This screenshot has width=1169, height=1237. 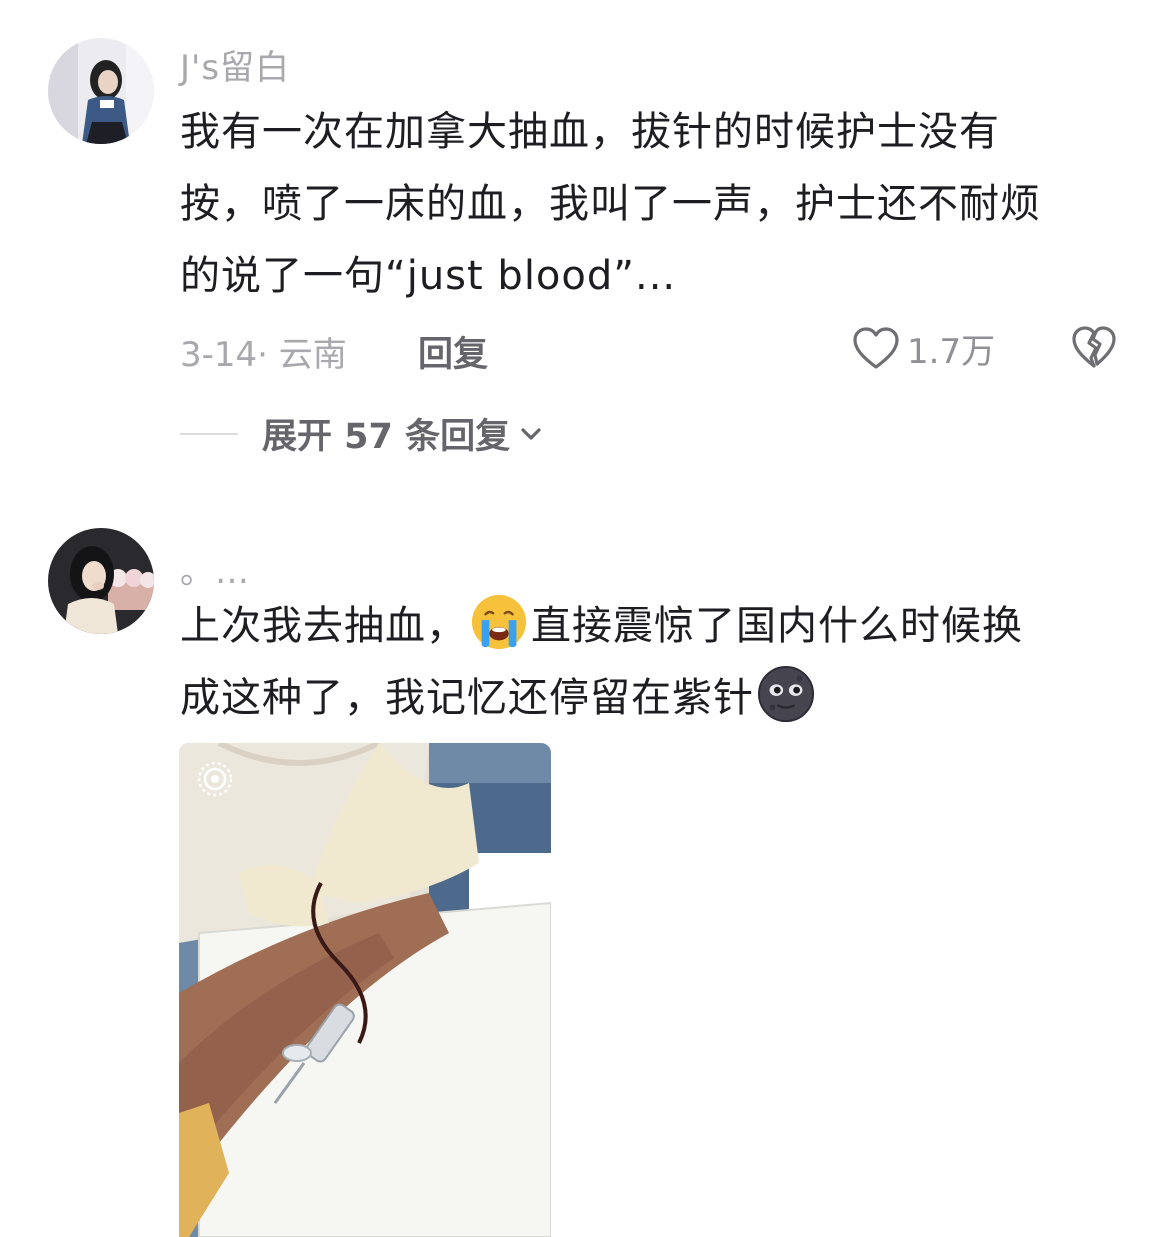 What do you see at coordinates (386, 437) in the screenshot?
I see `expand-replies-label: 展开 57 条回复` at bounding box center [386, 437].